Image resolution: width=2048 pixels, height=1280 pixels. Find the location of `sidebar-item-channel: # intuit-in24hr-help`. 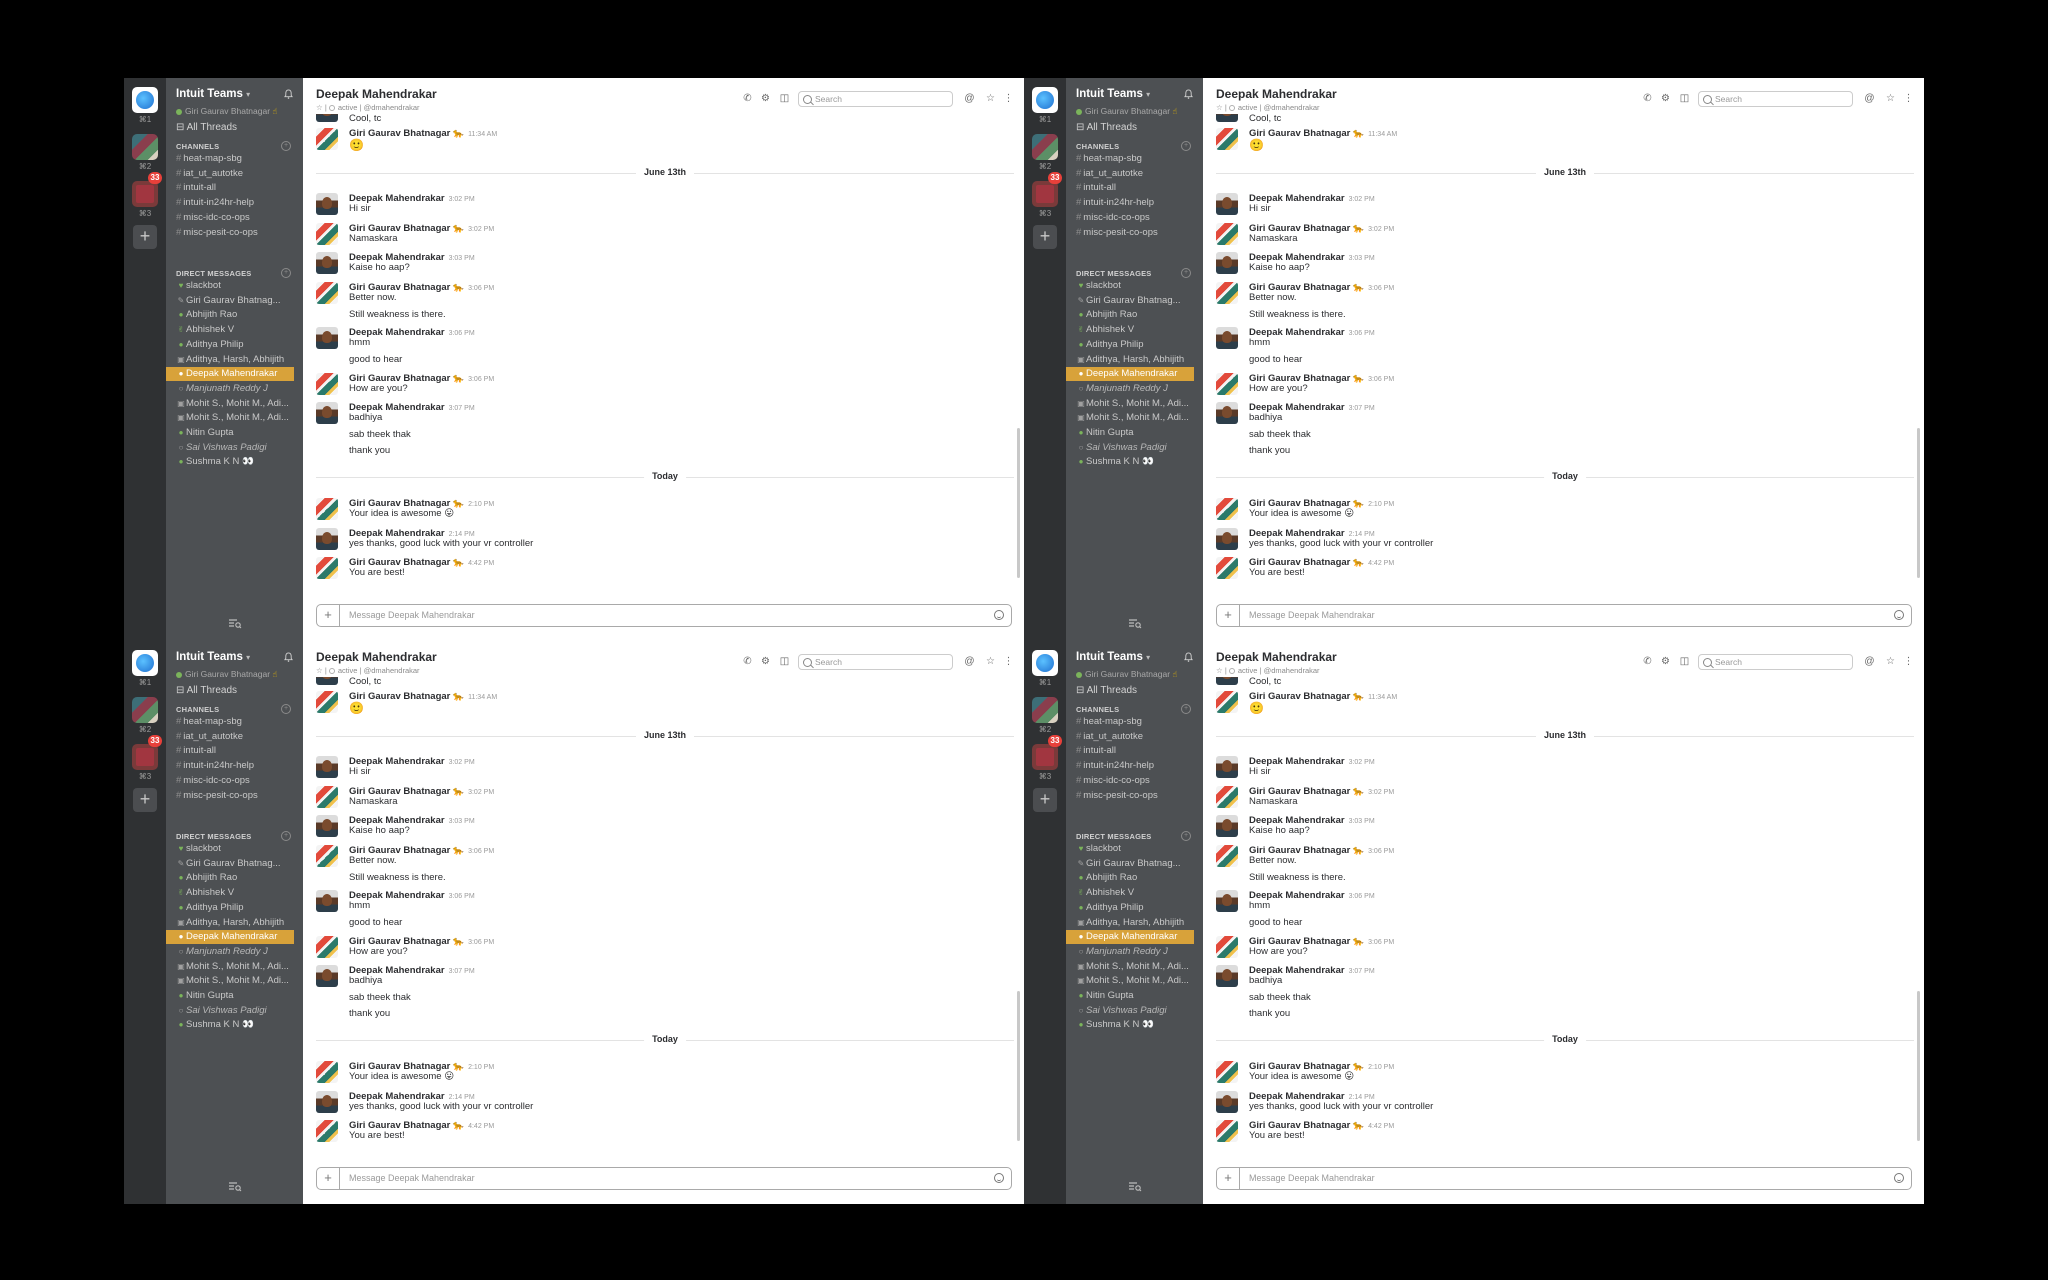

sidebar-item-channel: # intuit-in24hr-help is located at coordinates (1134, 766).